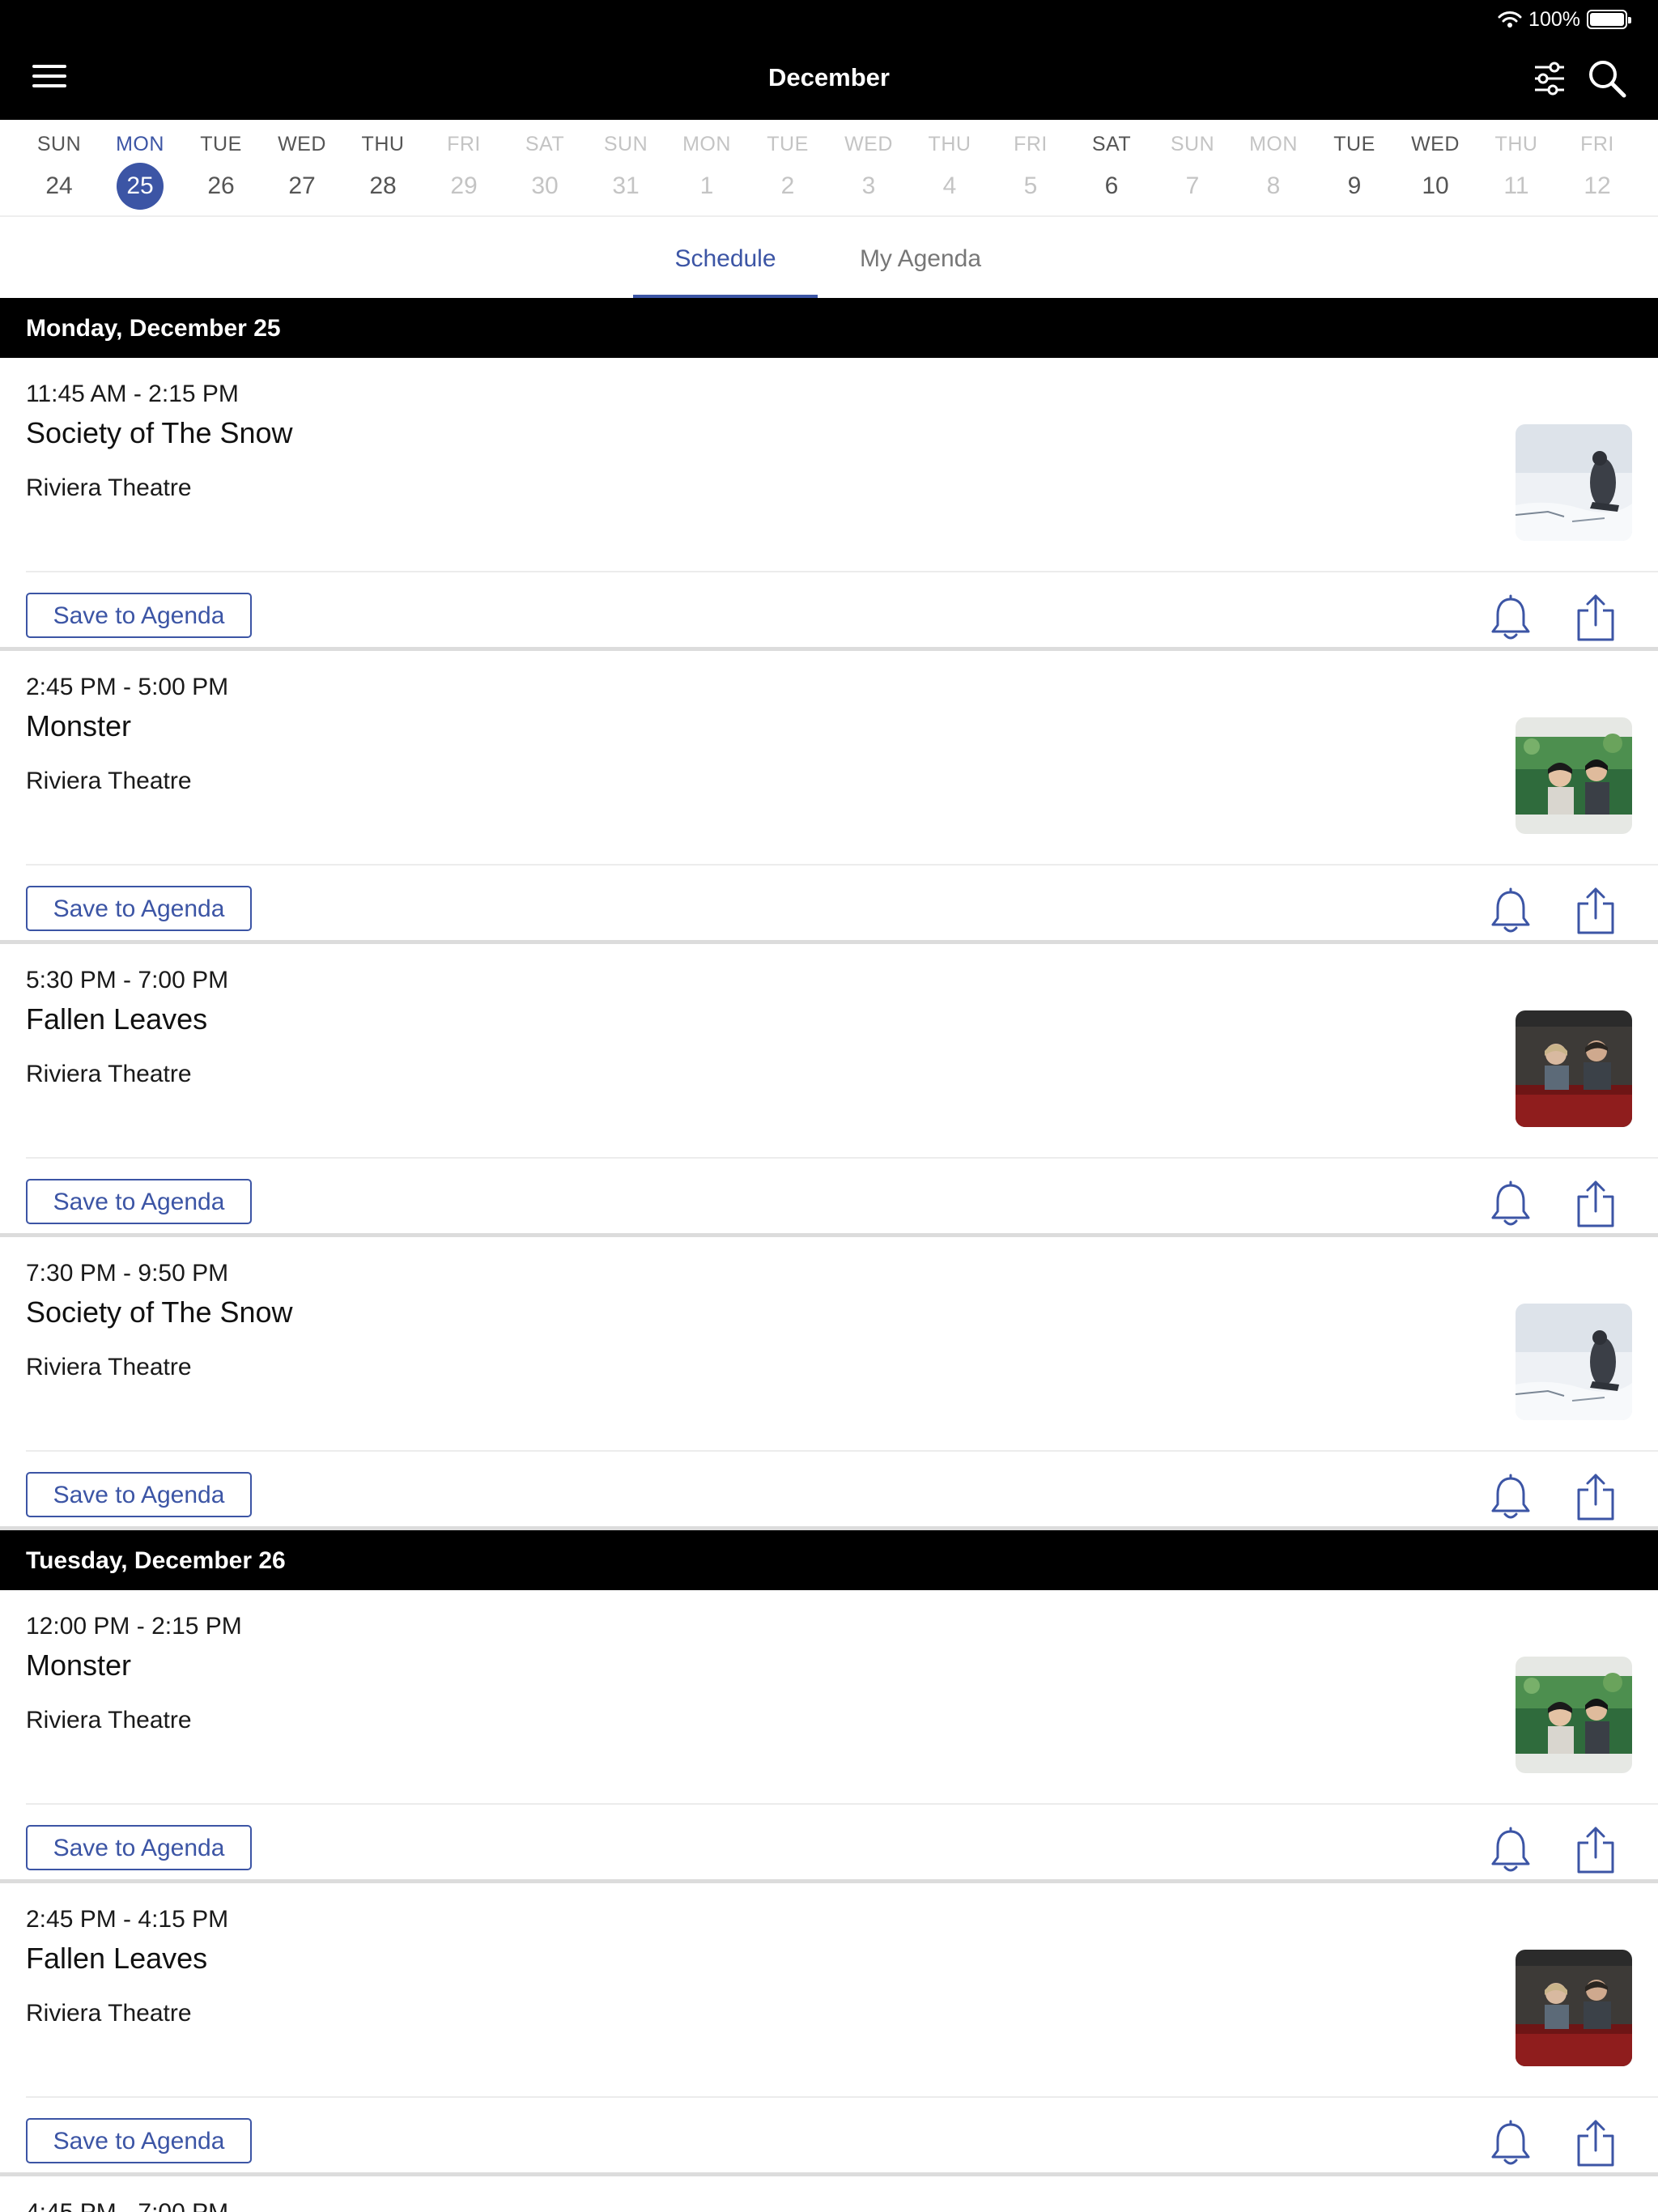  Describe the element at coordinates (949, 168) in the screenshot. I see `date-item: THU 4` at that location.